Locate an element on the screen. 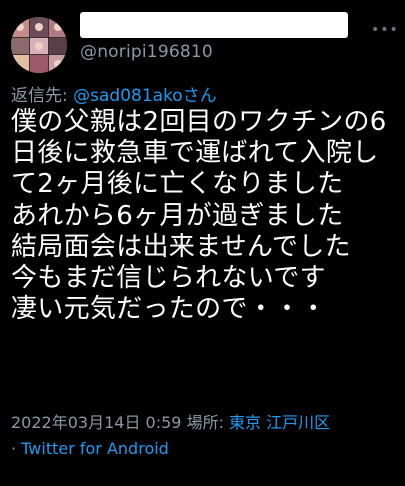  reply-to-label: 返信先: is located at coordinates (42, 96).